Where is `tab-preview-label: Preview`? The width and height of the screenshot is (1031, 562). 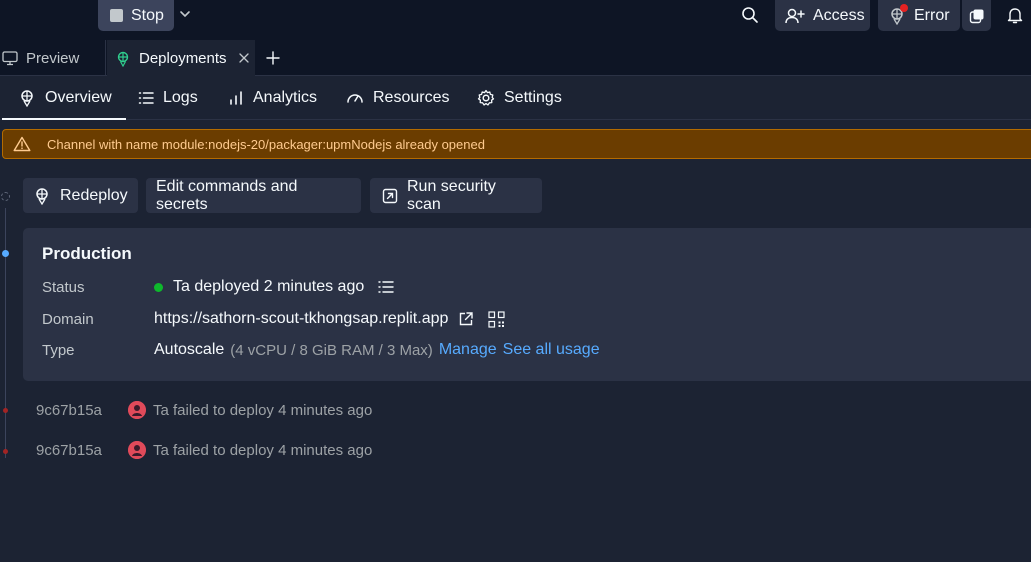
tab-preview-label: Preview is located at coordinates (53, 58).